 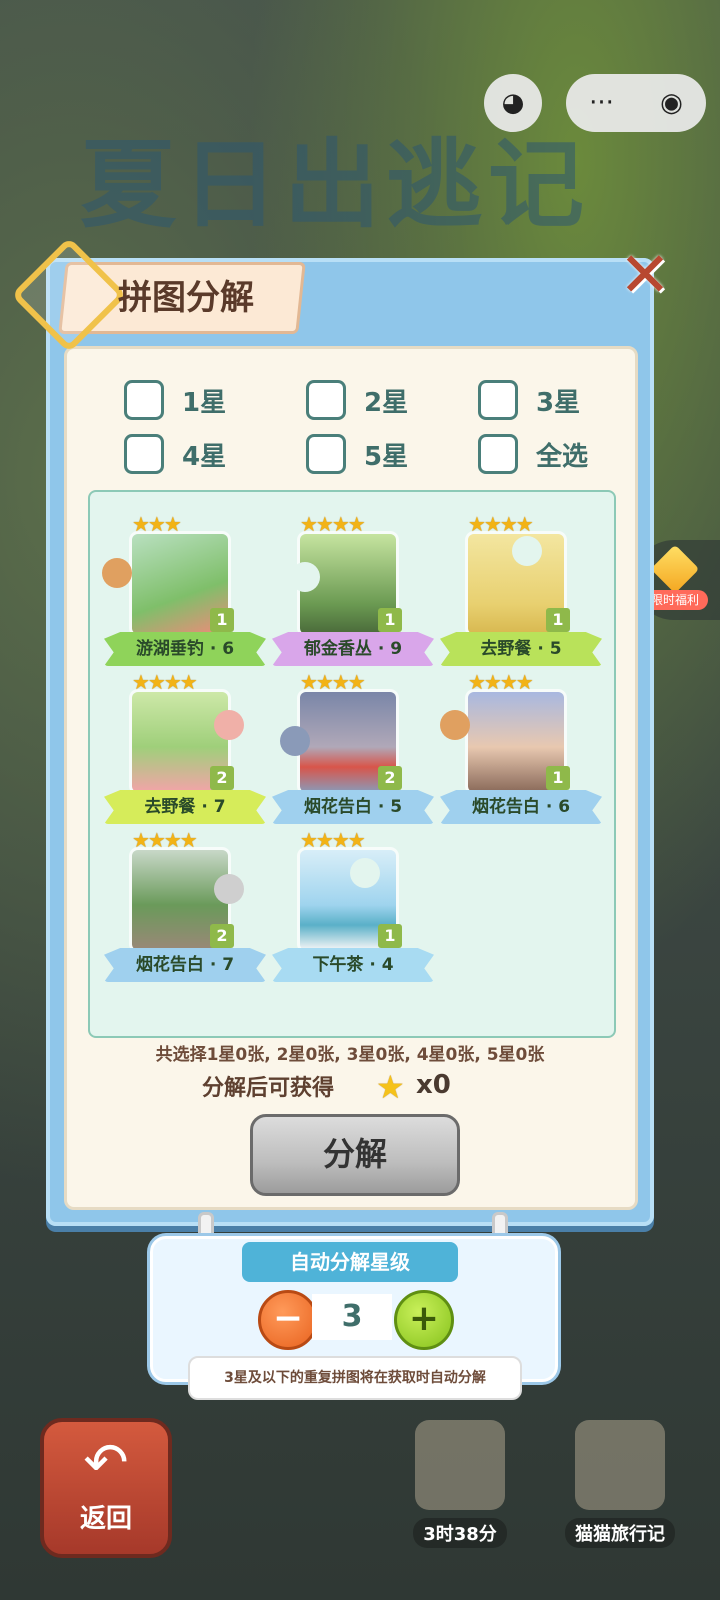 I want to click on cat-travel-label: 猫猫旅行记, so click(x=620, y=1533).